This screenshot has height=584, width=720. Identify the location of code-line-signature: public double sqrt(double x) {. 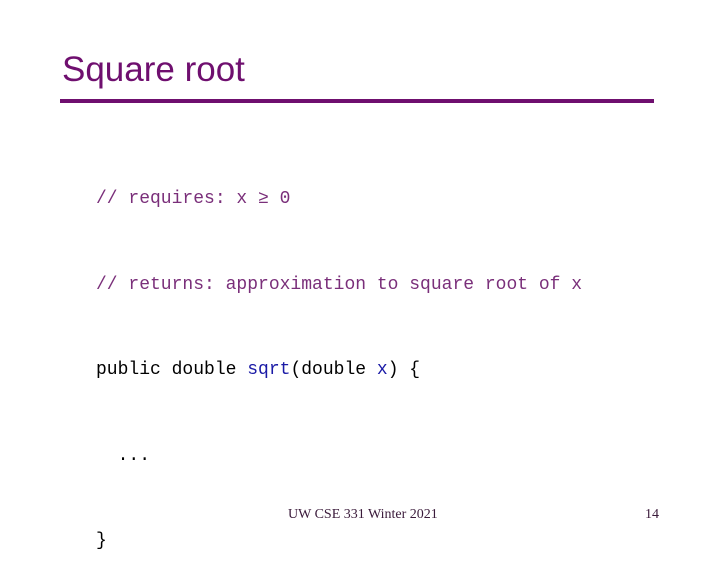
(339, 370).